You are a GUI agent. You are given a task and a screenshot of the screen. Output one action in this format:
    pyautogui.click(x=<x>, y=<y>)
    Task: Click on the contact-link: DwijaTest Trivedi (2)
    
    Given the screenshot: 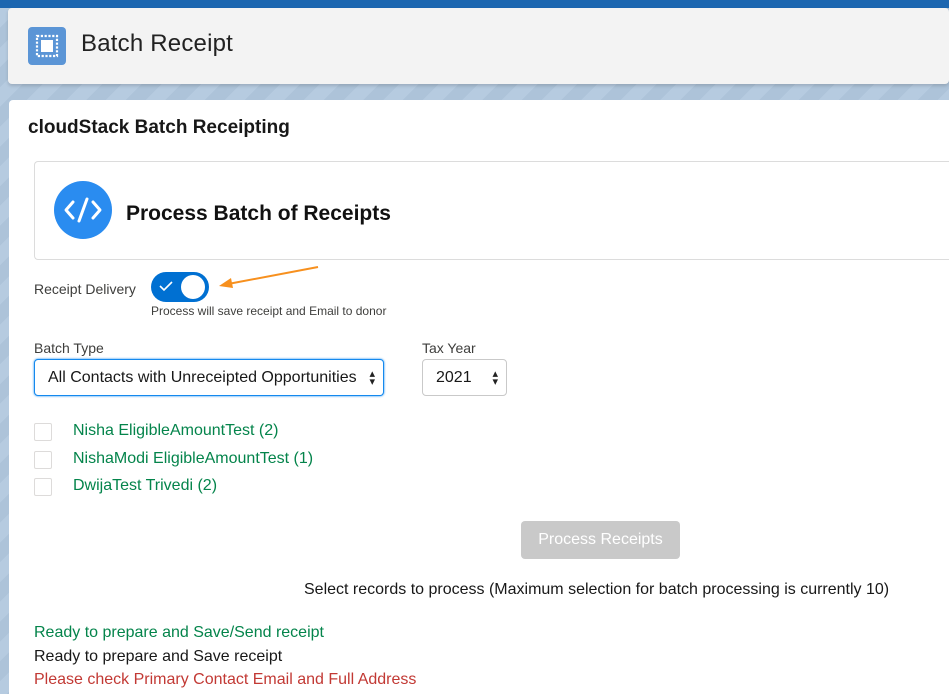 What is the action you would take?
    pyautogui.click(x=145, y=486)
    